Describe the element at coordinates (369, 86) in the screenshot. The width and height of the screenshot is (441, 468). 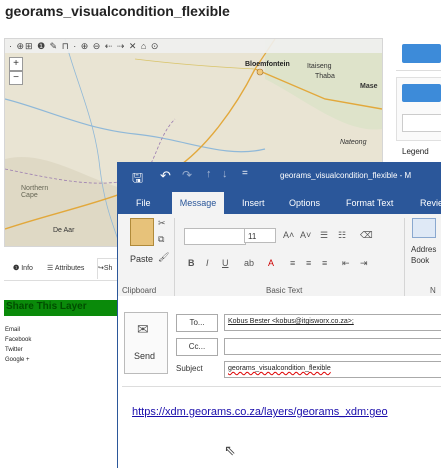
I see `map-label-maseru: Mase` at that location.